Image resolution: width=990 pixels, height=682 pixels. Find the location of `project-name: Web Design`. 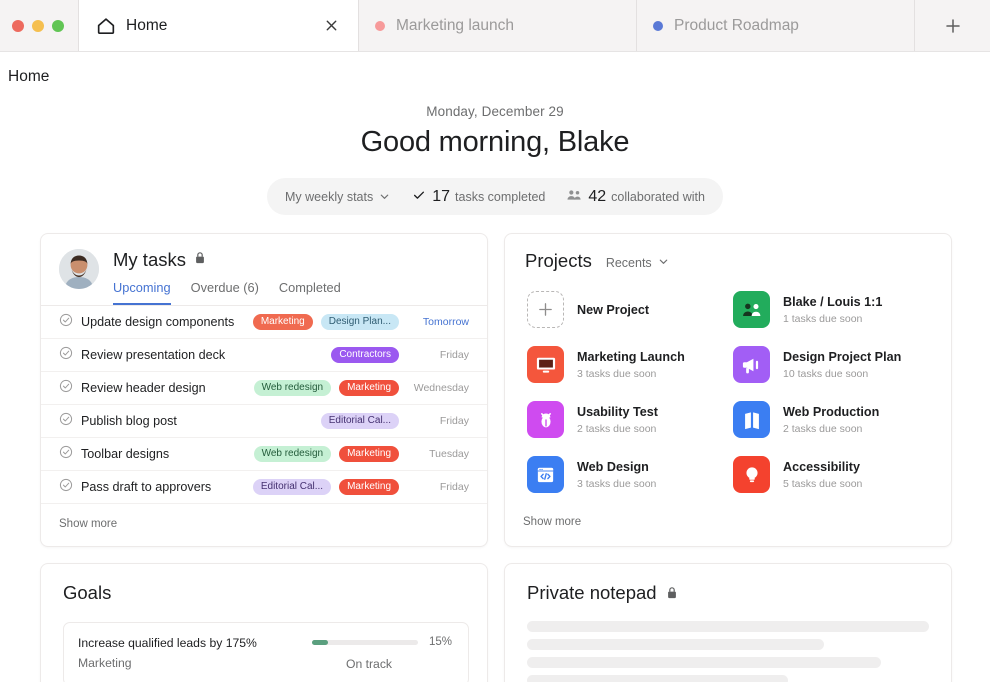

project-name: Web Design is located at coordinates (613, 467).